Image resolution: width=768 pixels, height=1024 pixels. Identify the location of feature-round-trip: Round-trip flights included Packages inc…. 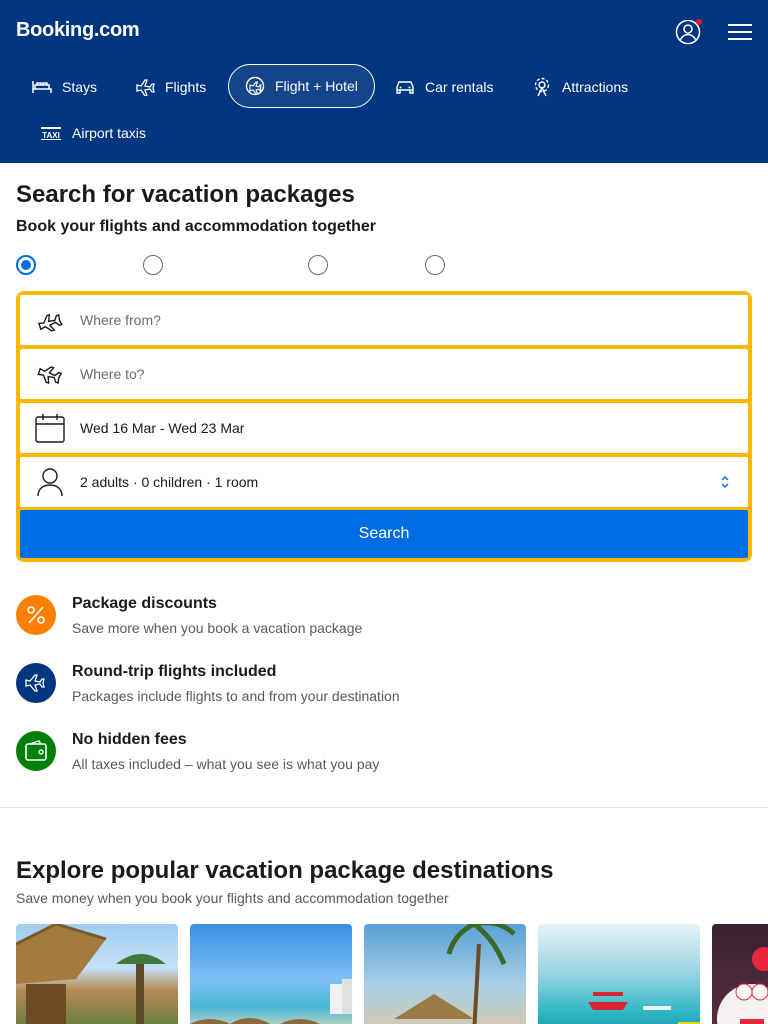
(386, 685).